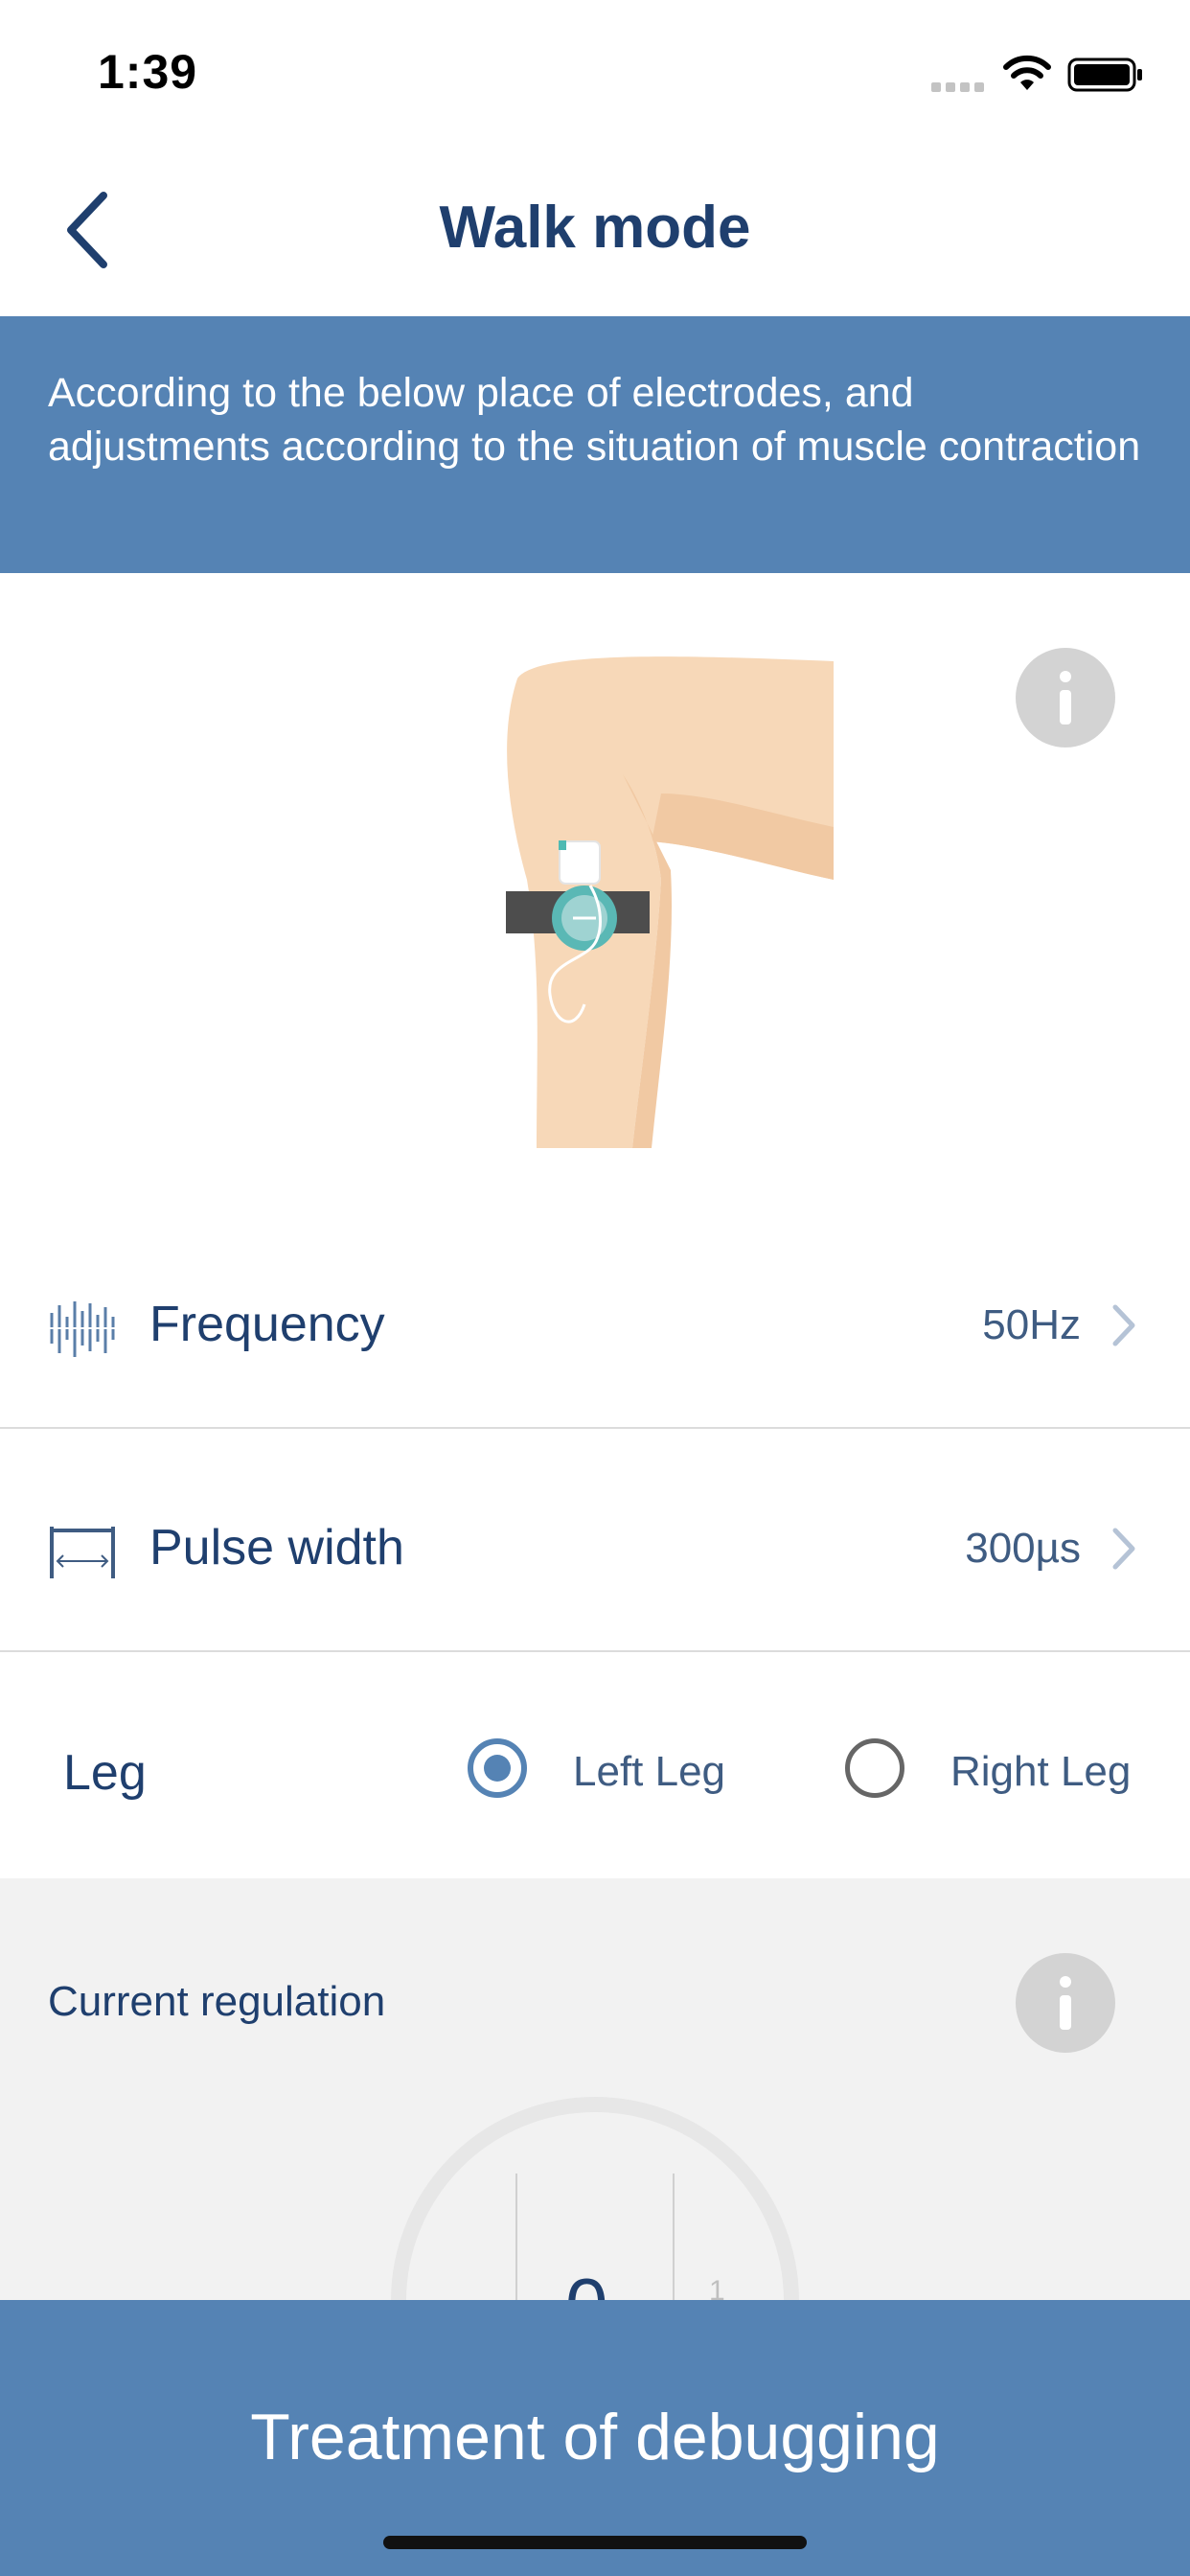  Describe the element at coordinates (217, 2001) in the screenshot. I see `current-regulation-title: Current regulation` at that location.